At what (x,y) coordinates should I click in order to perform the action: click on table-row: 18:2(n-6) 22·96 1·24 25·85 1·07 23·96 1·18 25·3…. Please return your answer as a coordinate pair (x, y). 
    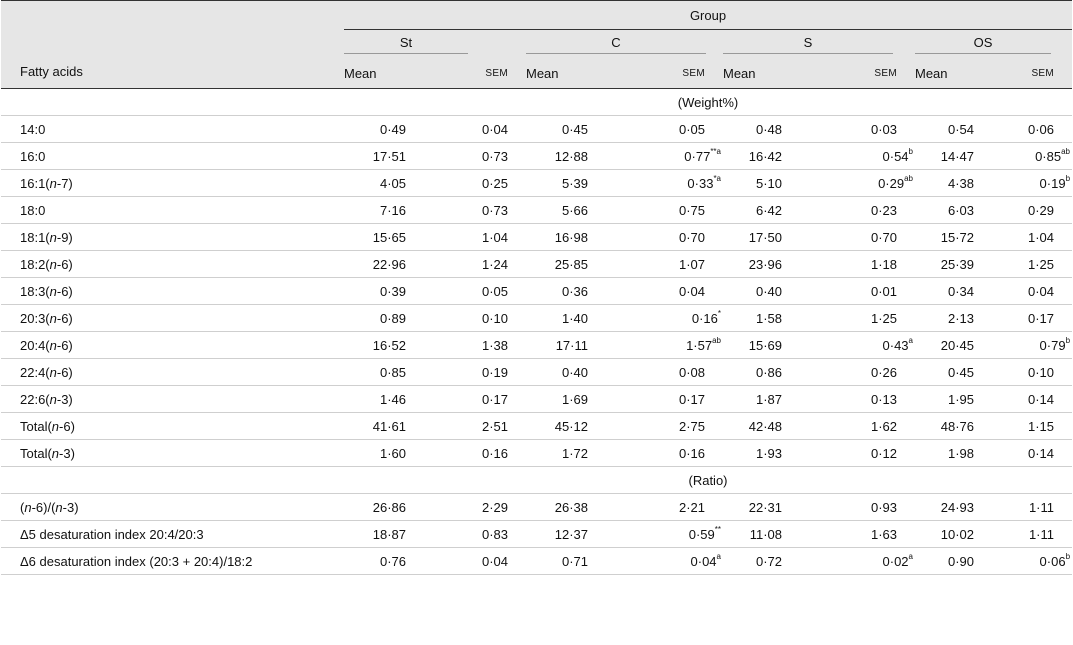
    Looking at the image, I should click on (537, 264).